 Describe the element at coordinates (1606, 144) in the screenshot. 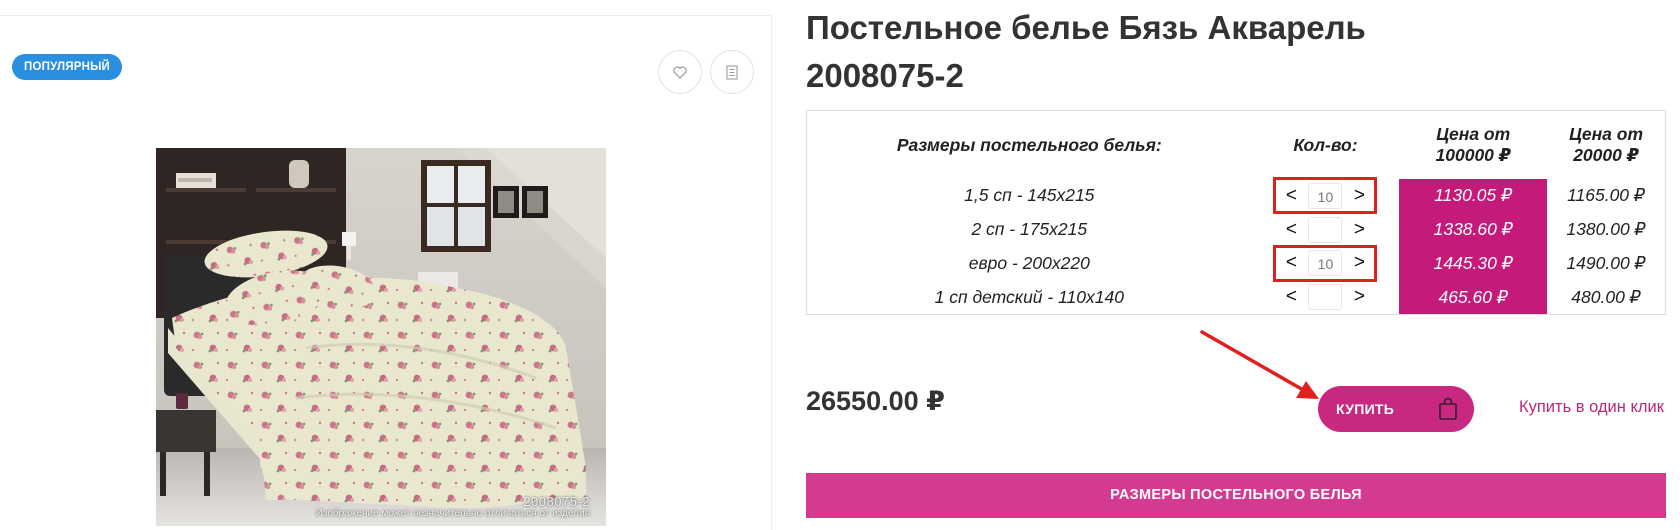

I see `header-price-from-20000: Цена от 20000 ₽` at that location.